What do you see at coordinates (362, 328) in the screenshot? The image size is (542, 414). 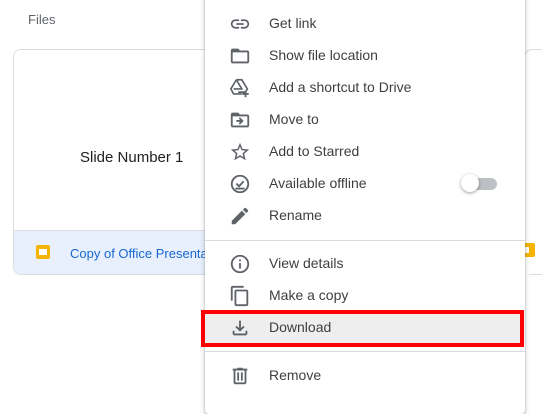 I see `download-highlight-annotation` at bounding box center [362, 328].